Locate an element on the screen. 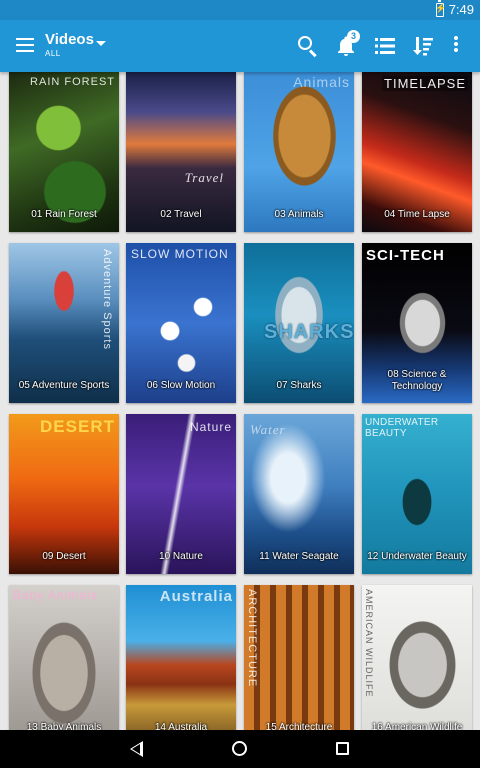 This screenshot has width=480, height=768. title-dropdown: Videos ALL is located at coordinates (69, 44).